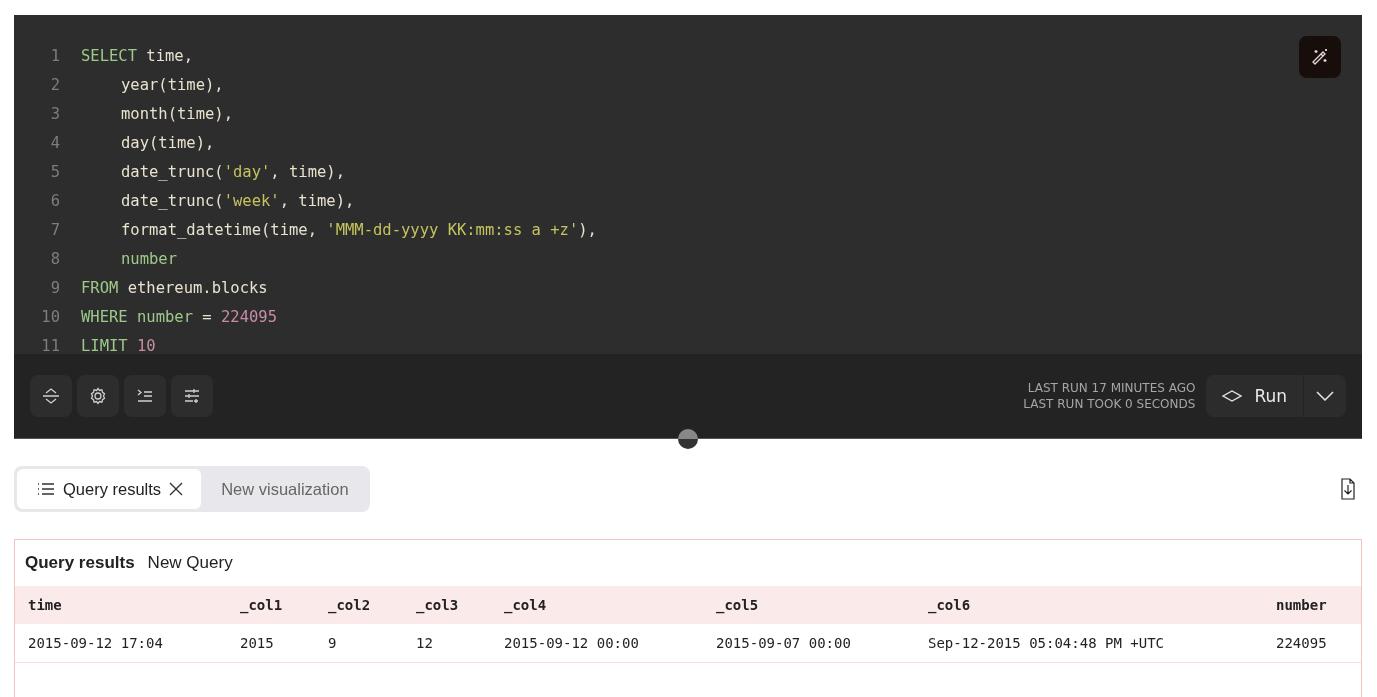 The width and height of the screenshot is (1377, 697). What do you see at coordinates (45, 605) in the screenshot?
I see `column-header: time` at bounding box center [45, 605].